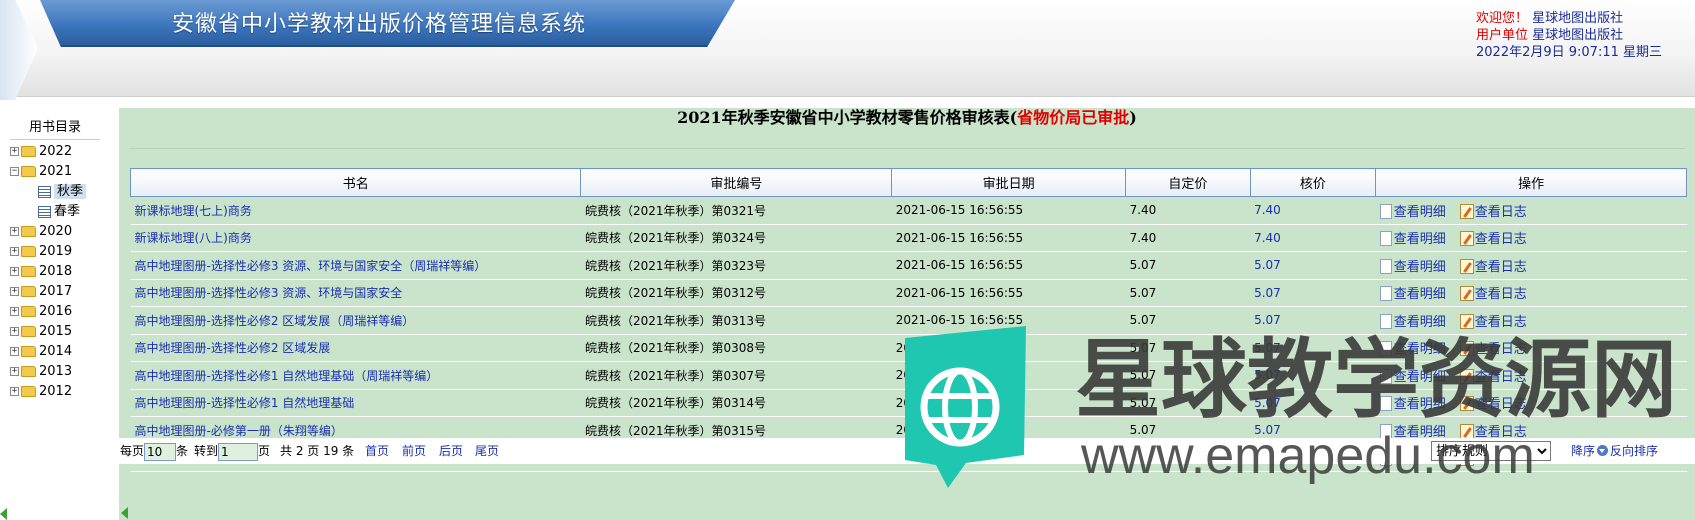 The width and height of the screenshot is (1695, 520). Describe the element at coordinates (736, 182) in the screenshot. I see `column-header-code: 审批编号` at that location.